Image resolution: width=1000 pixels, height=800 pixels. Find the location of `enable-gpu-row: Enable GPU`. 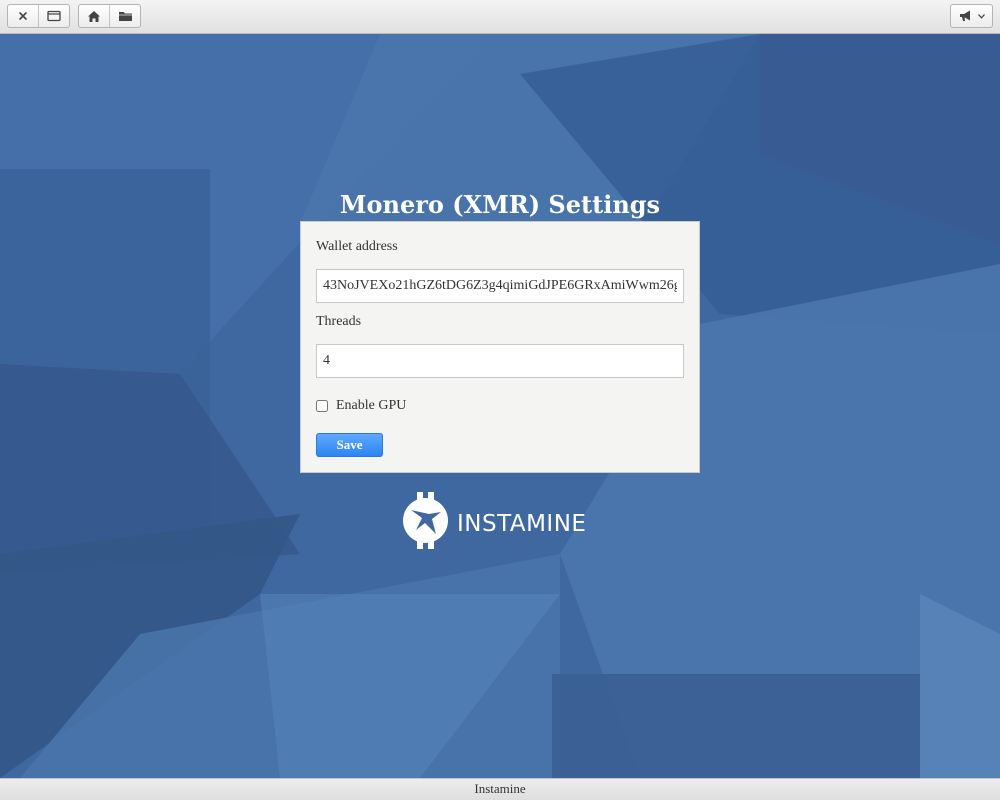

enable-gpu-row: Enable GPU is located at coordinates (361, 406).